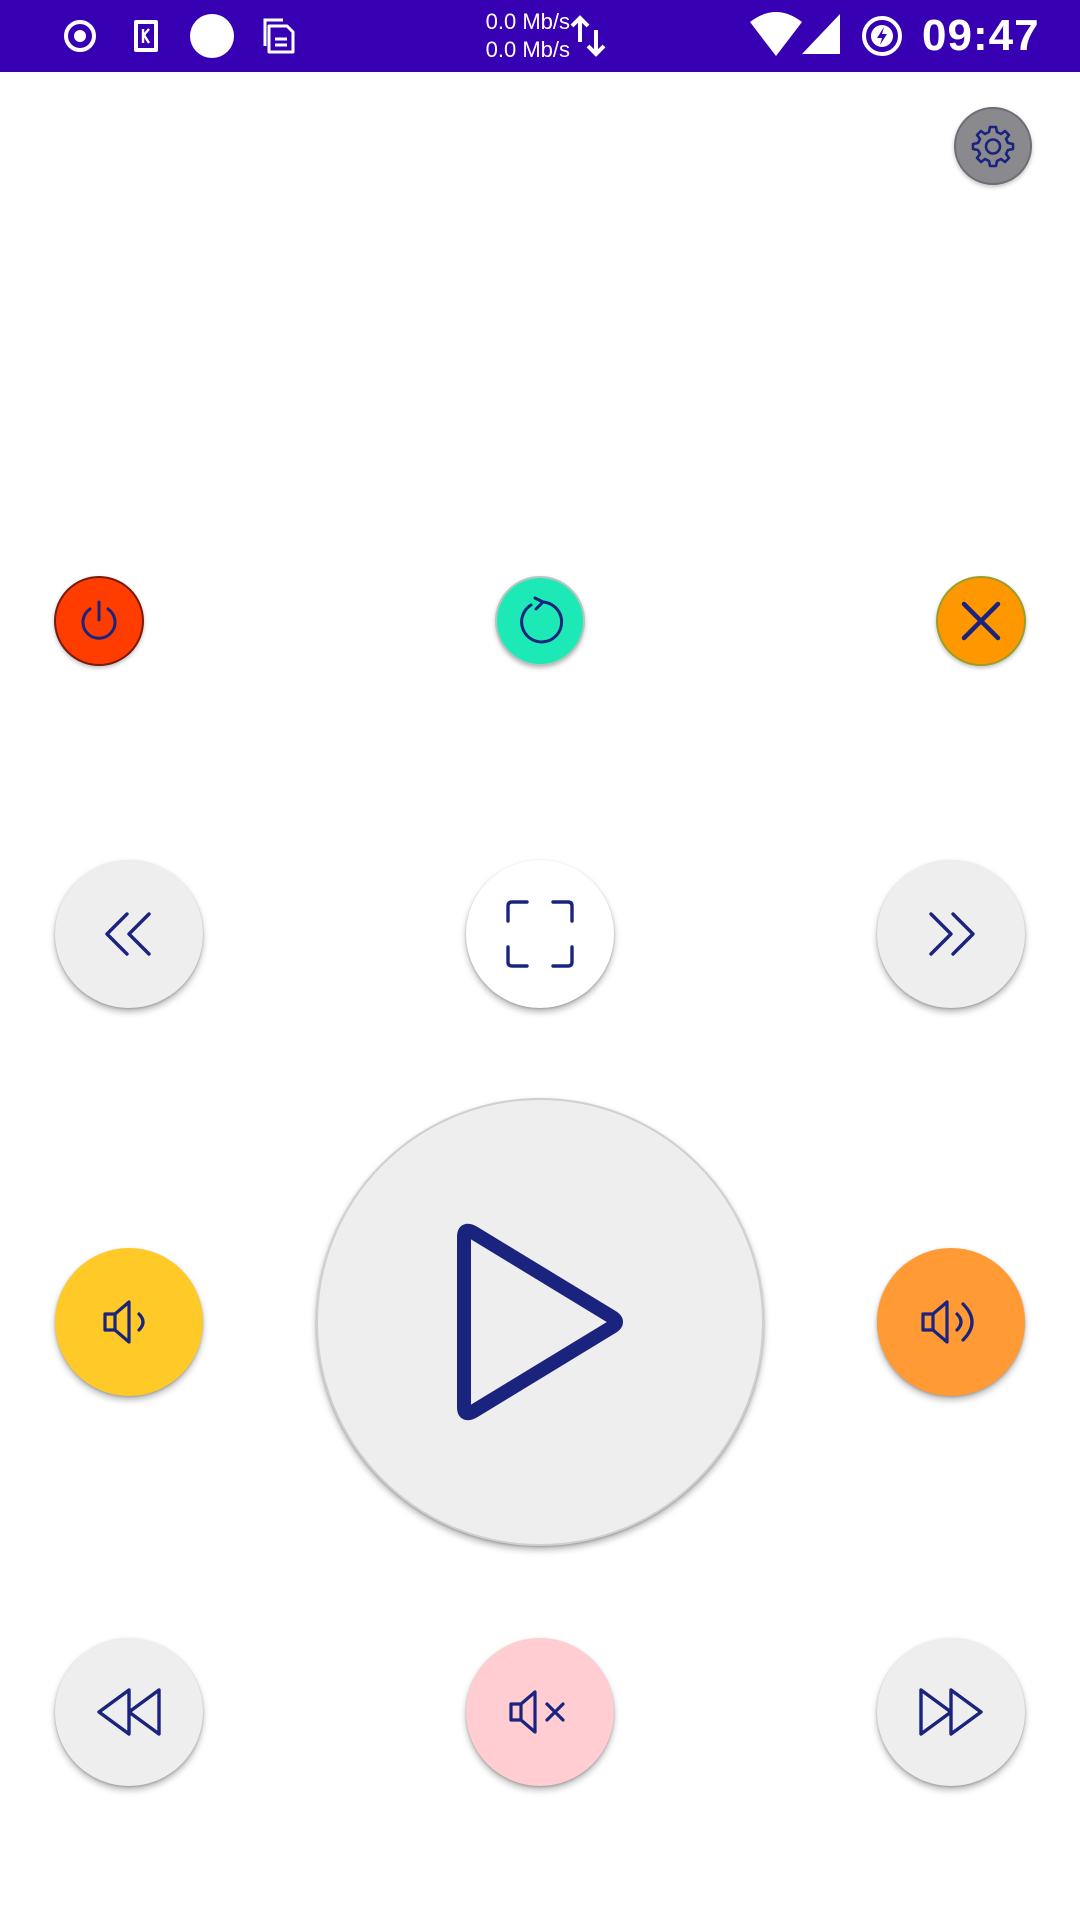  I want to click on previous-button, so click(129, 934).